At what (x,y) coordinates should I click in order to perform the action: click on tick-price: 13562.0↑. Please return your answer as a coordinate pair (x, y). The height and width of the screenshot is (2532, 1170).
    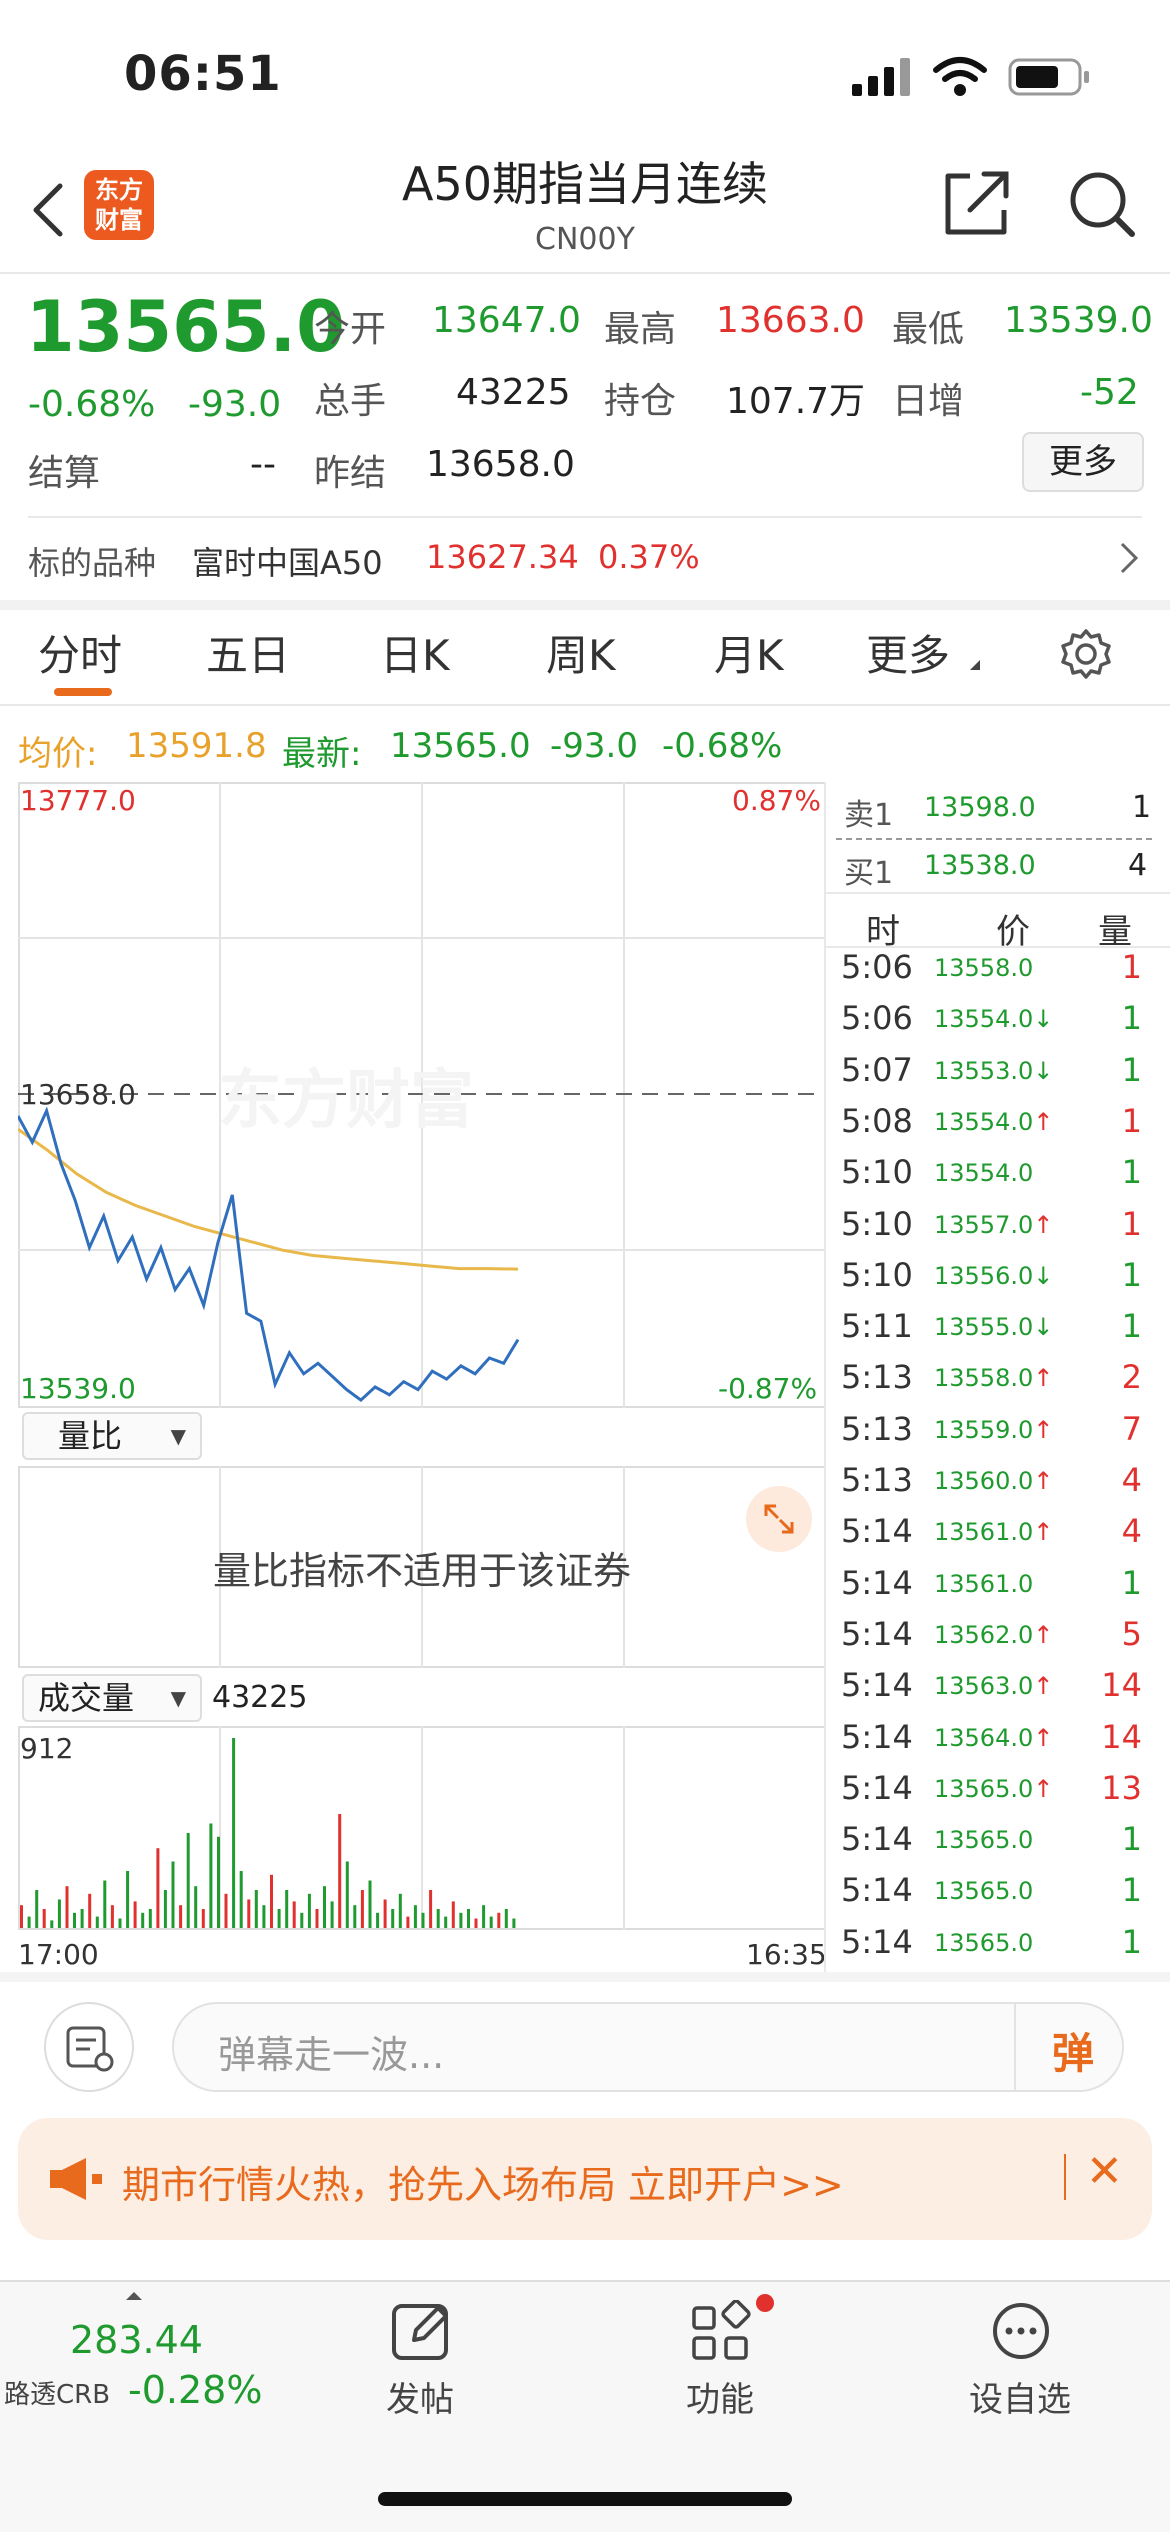
    Looking at the image, I should click on (994, 1634).